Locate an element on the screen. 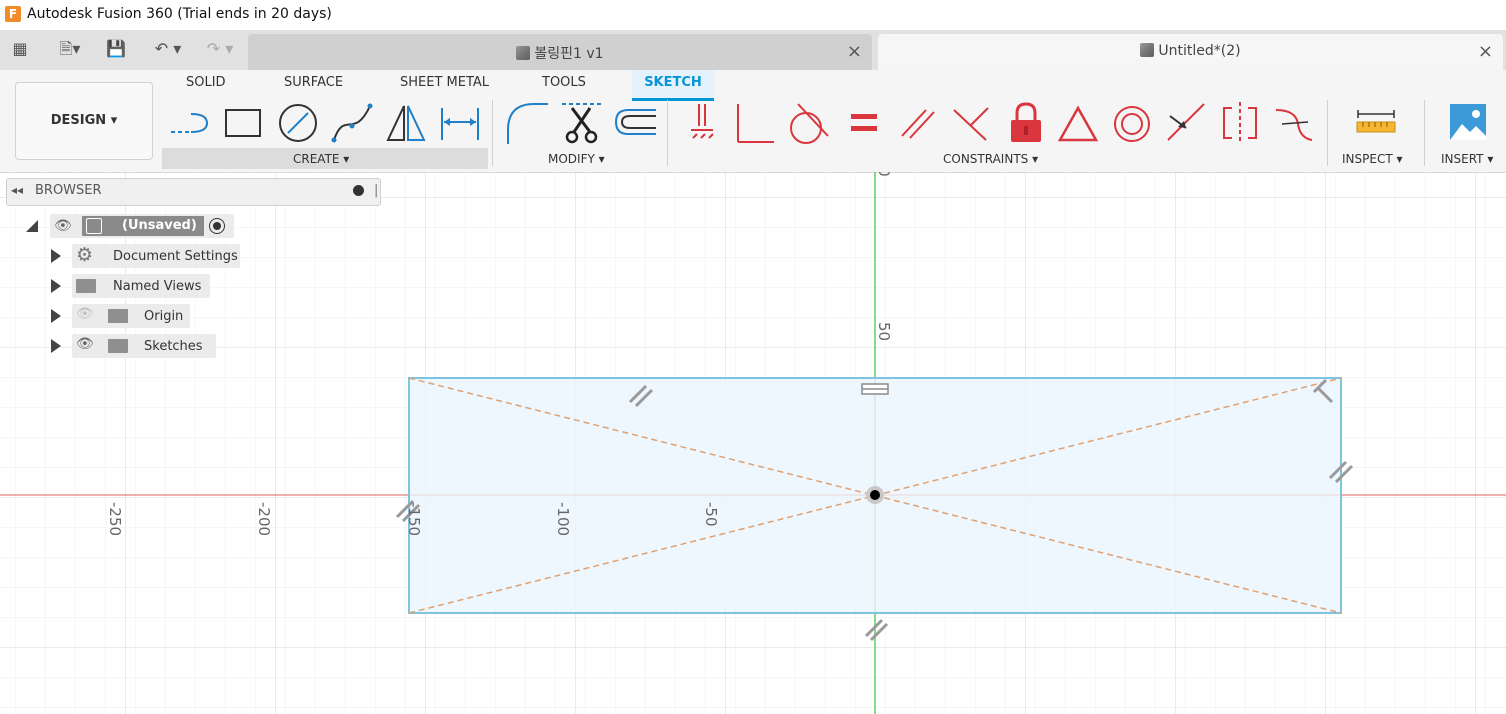 This screenshot has width=1506, height=714. visibility-hidden-icon: 👁 is located at coordinates (85, 314).